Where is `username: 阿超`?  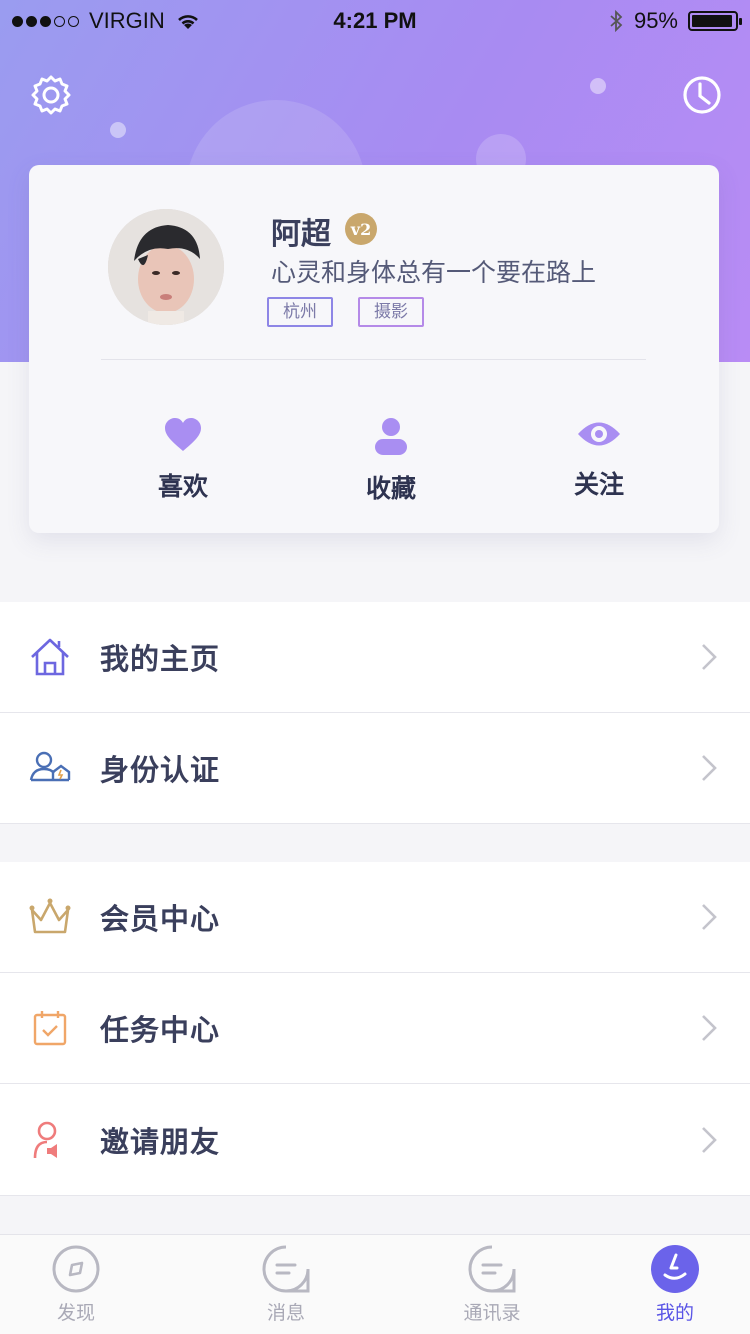
username: 阿超 is located at coordinates (301, 234).